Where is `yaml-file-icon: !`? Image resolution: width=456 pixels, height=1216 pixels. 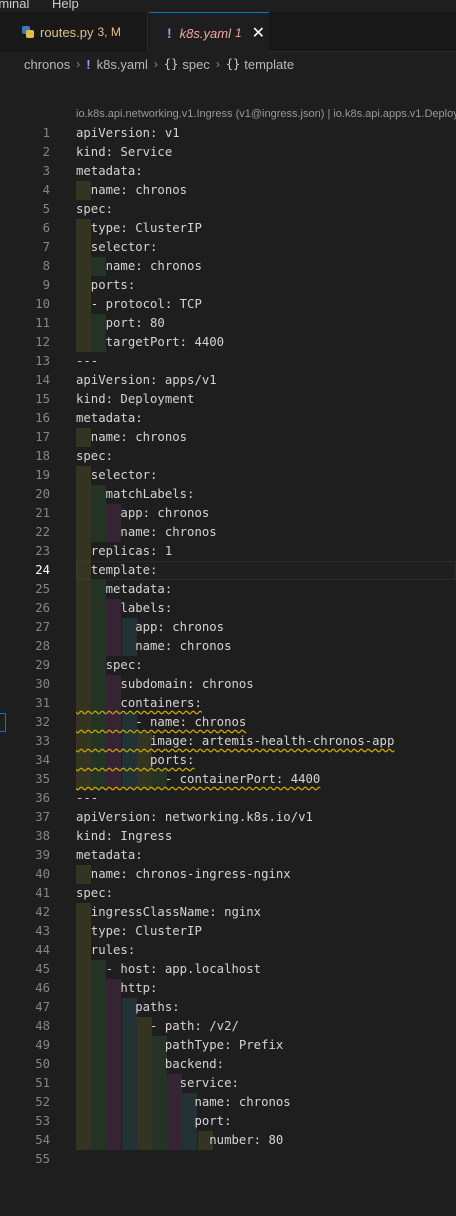 yaml-file-icon: ! is located at coordinates (169, 33).